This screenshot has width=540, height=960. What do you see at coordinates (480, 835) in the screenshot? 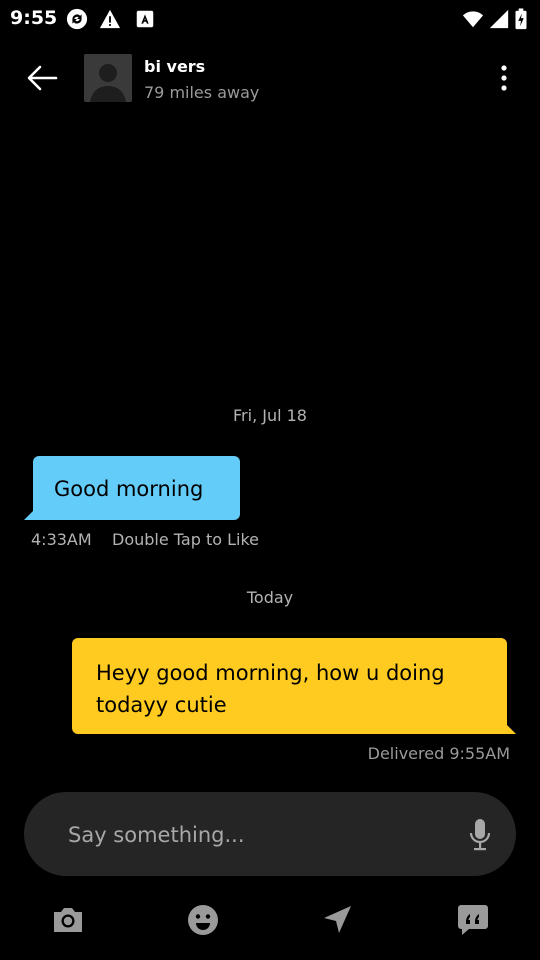
I see `microphone-icon` at bounding box center [480, 835].